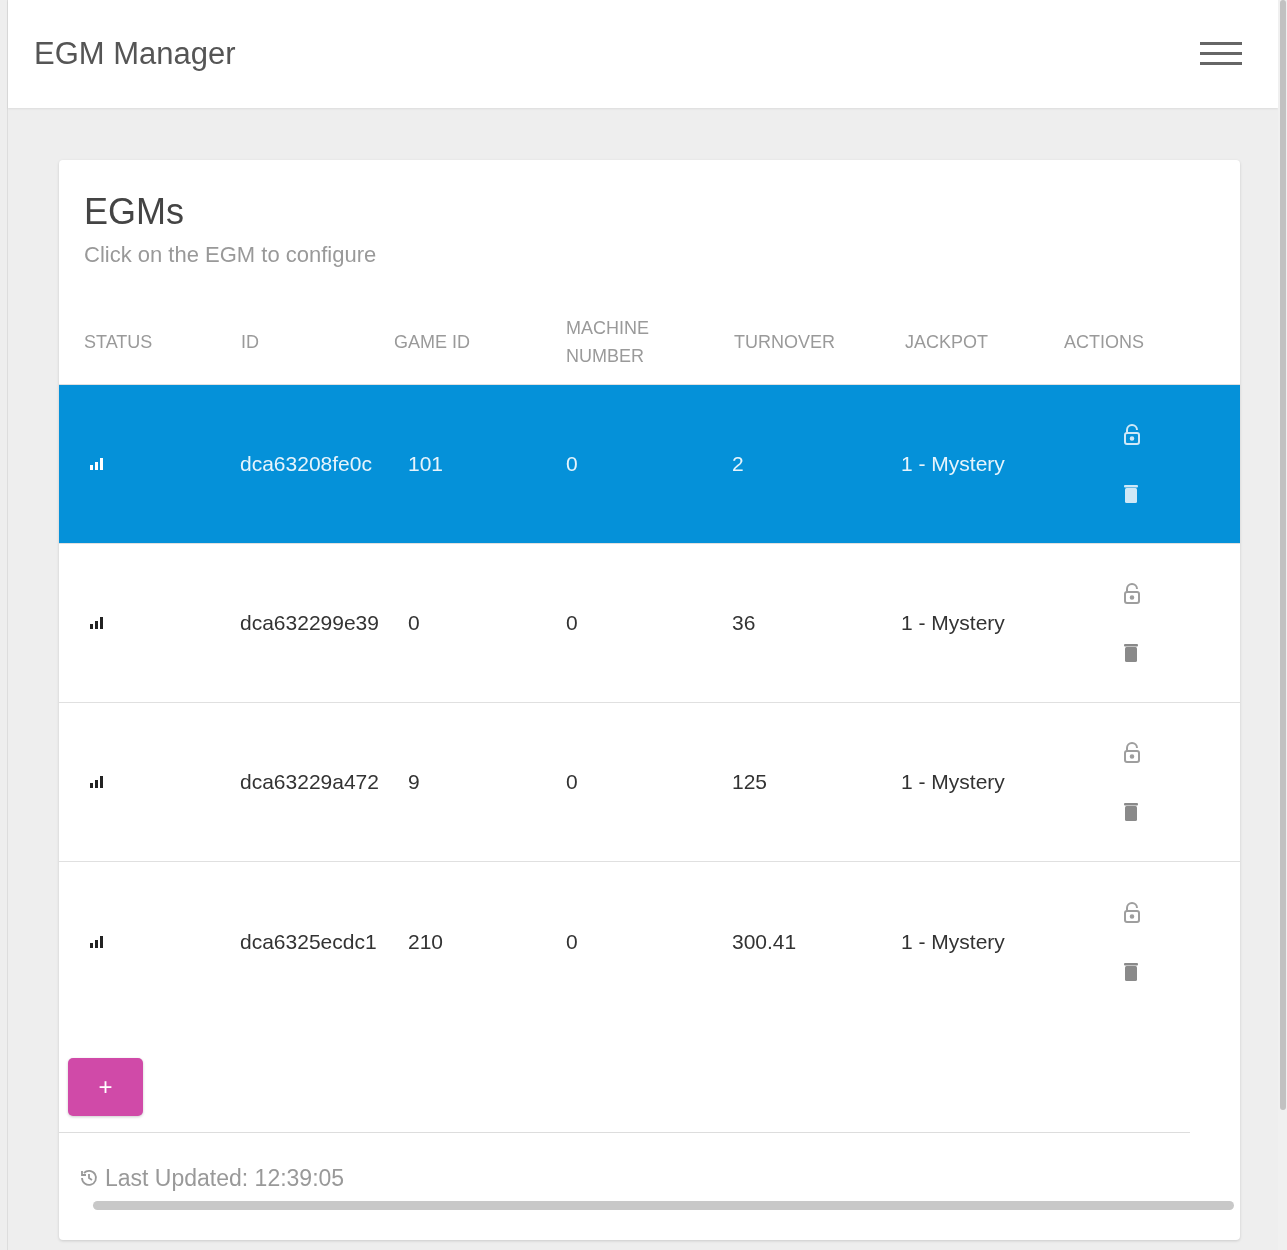  What do you see at coordinates (663, 1205) in the screenshot?
I see `horizontal-scrollbar` at bounding box center [663, 1205].